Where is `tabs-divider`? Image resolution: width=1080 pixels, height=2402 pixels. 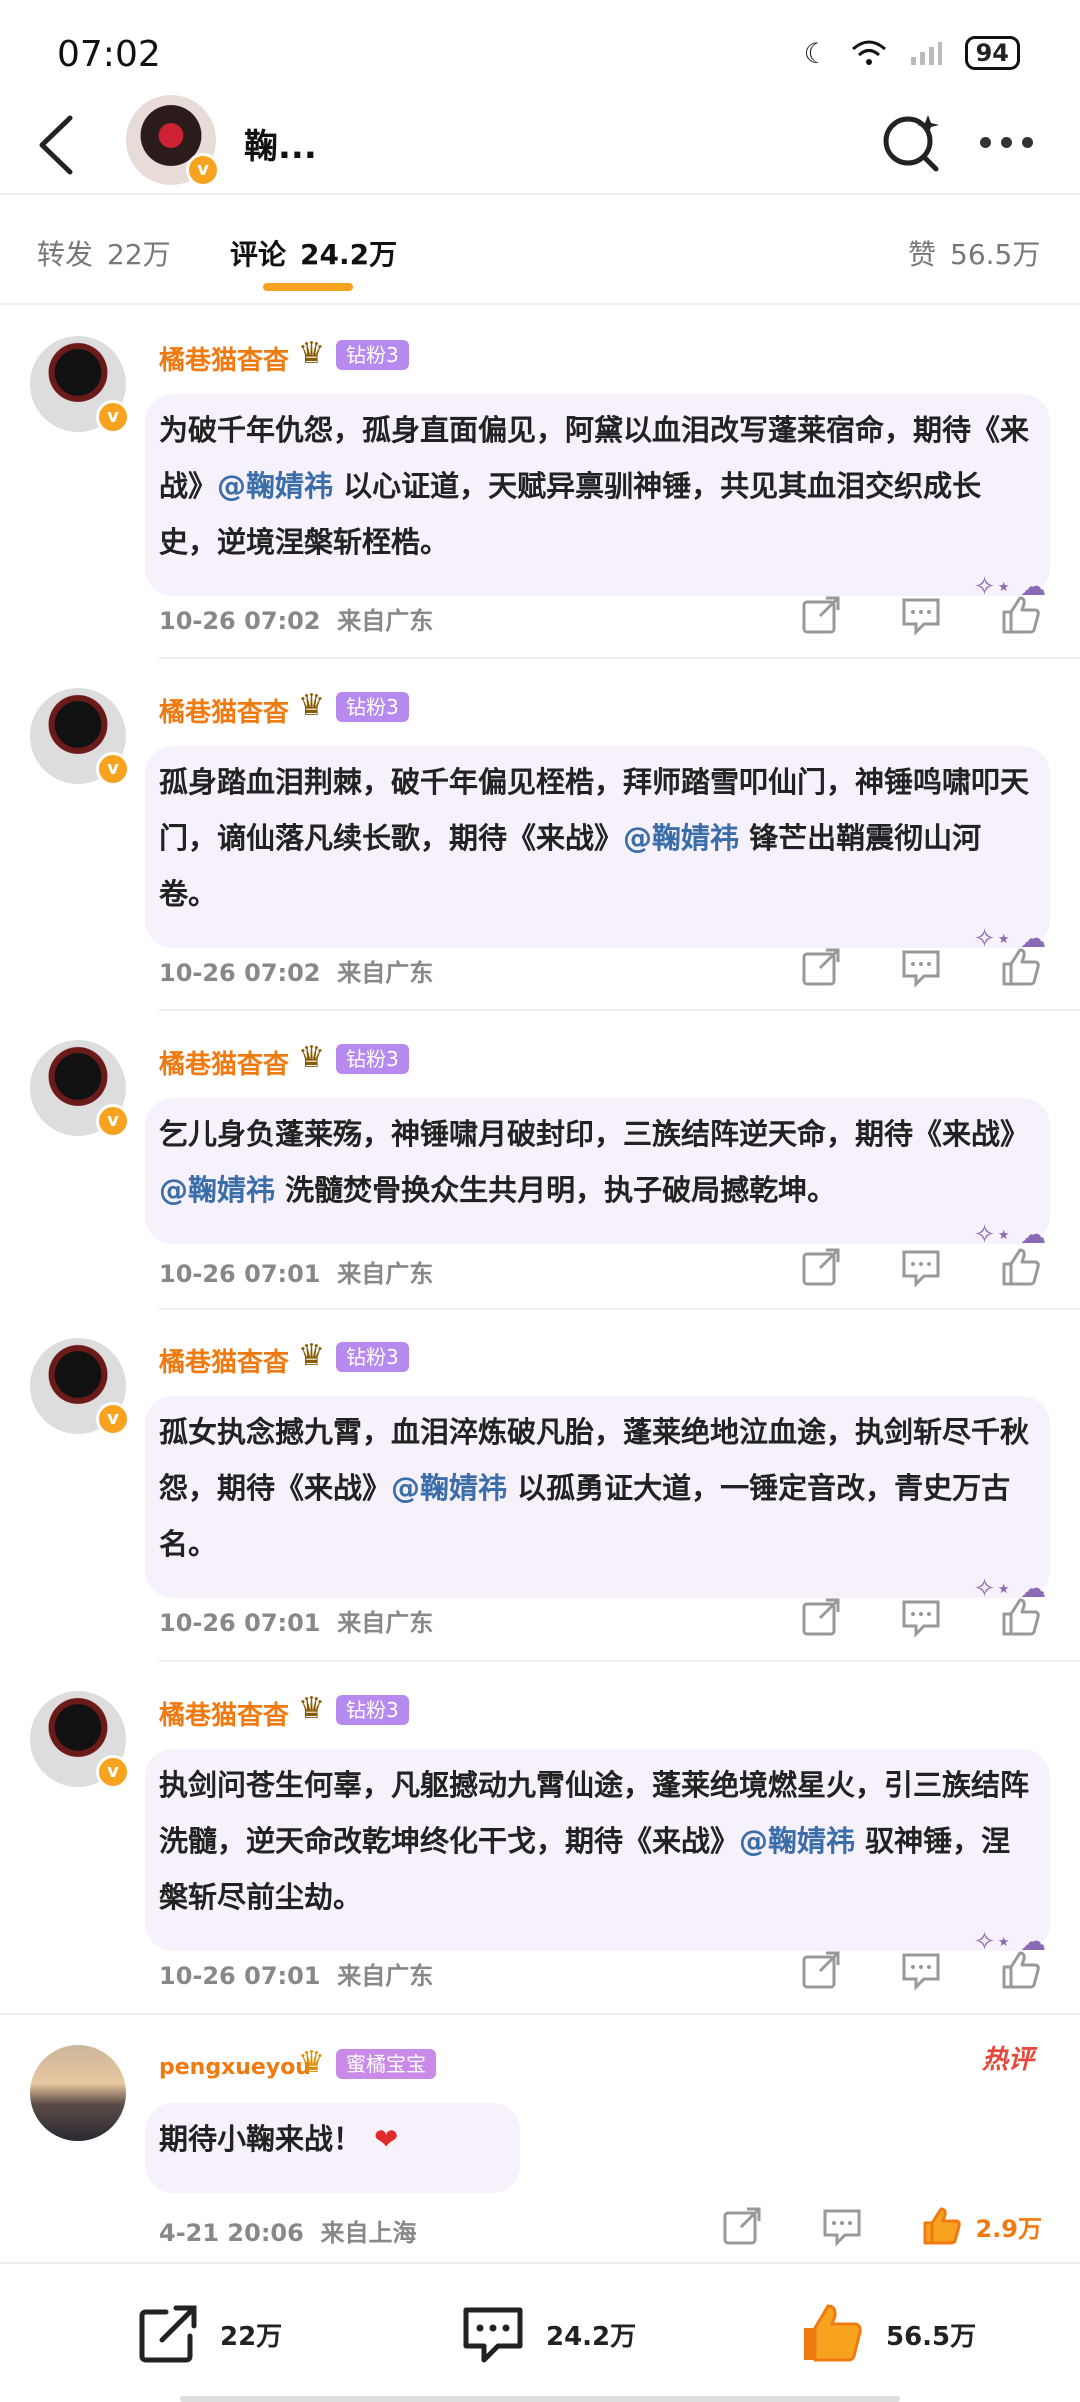
tabs-divider is located at coordinates (540, 304).